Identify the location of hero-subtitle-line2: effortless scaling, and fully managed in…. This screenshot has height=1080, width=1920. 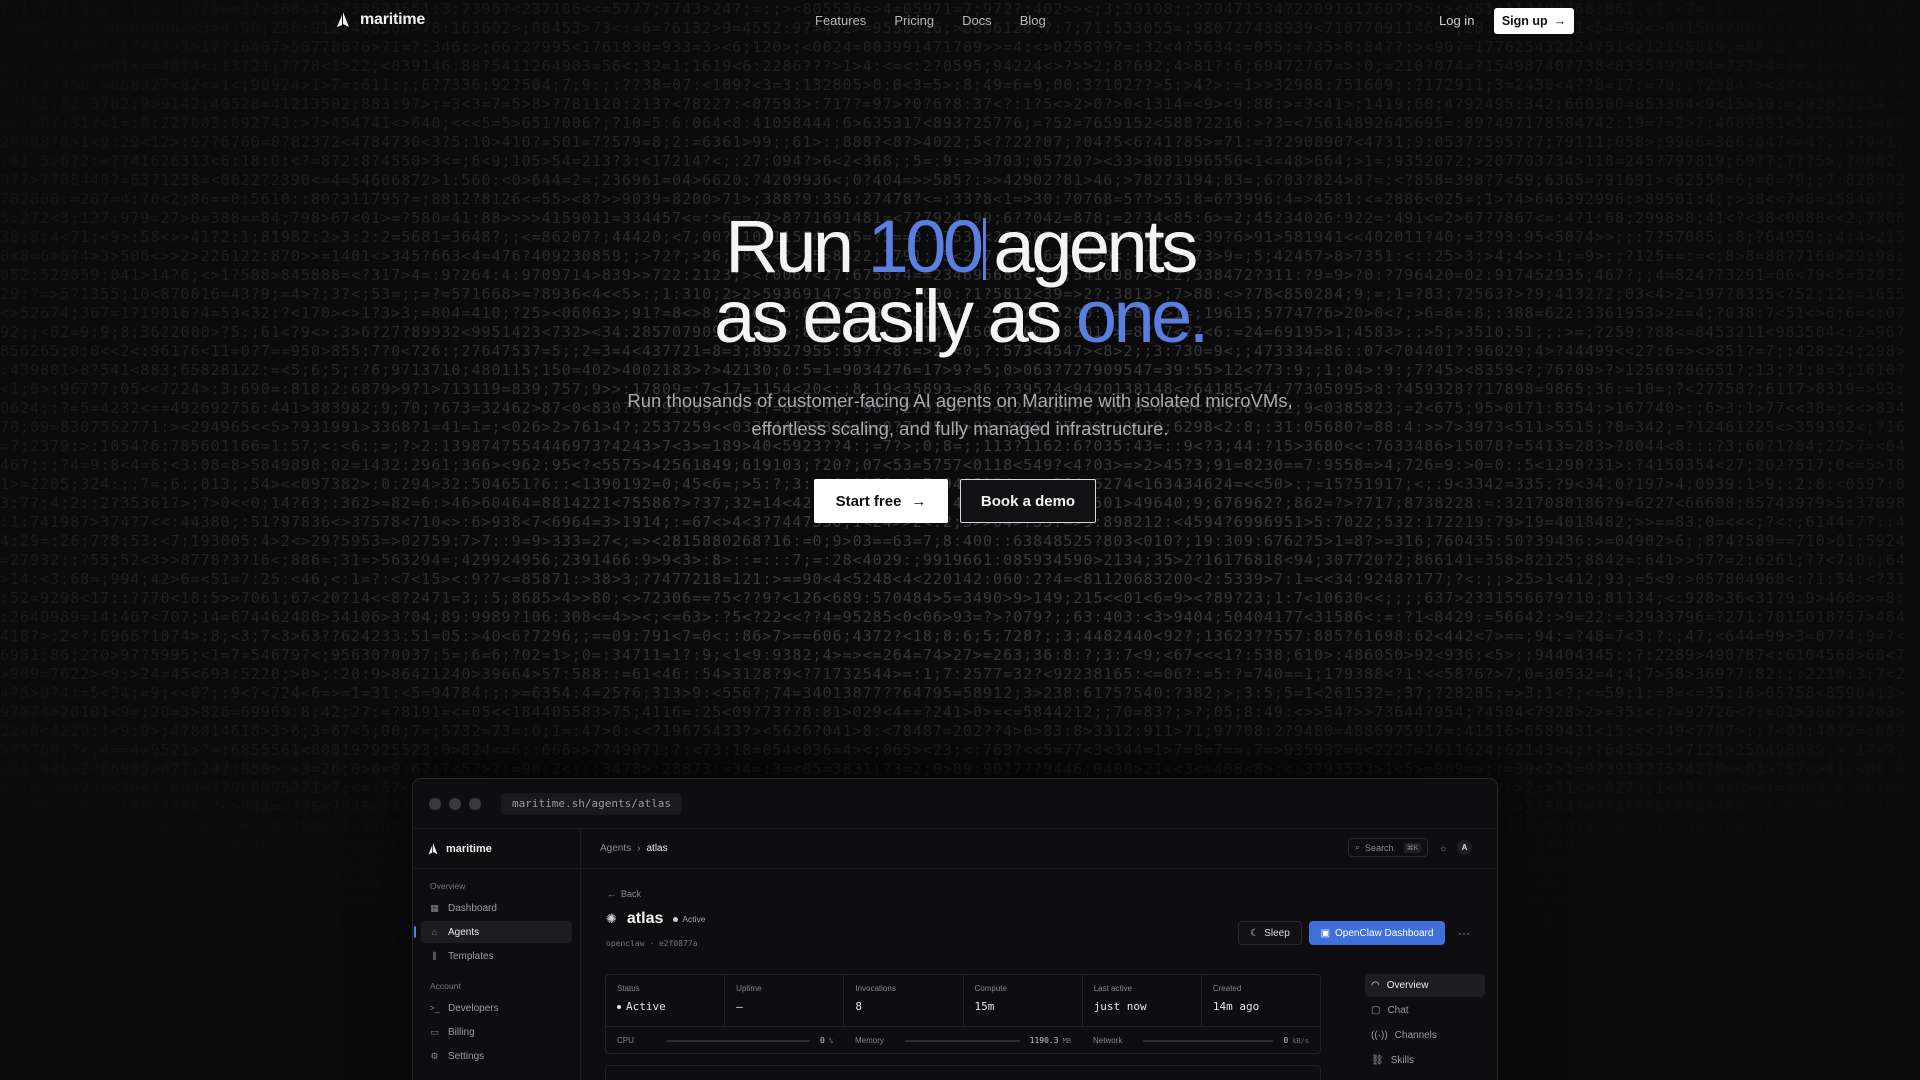
(960, 428).